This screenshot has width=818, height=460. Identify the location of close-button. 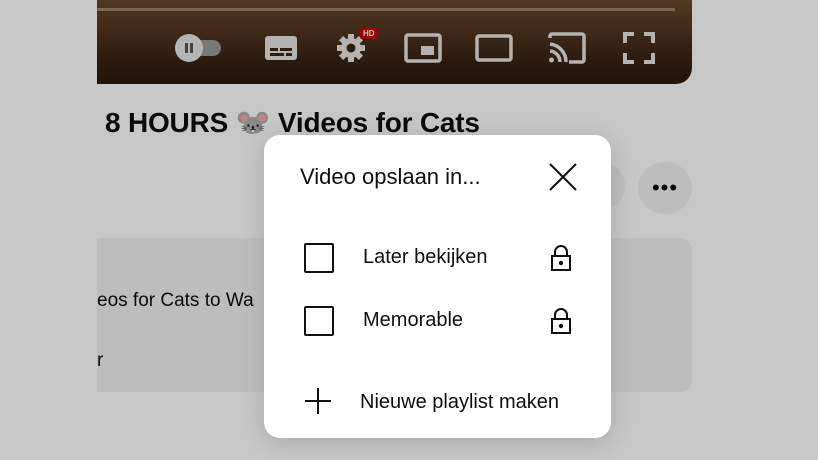
(563, 177).